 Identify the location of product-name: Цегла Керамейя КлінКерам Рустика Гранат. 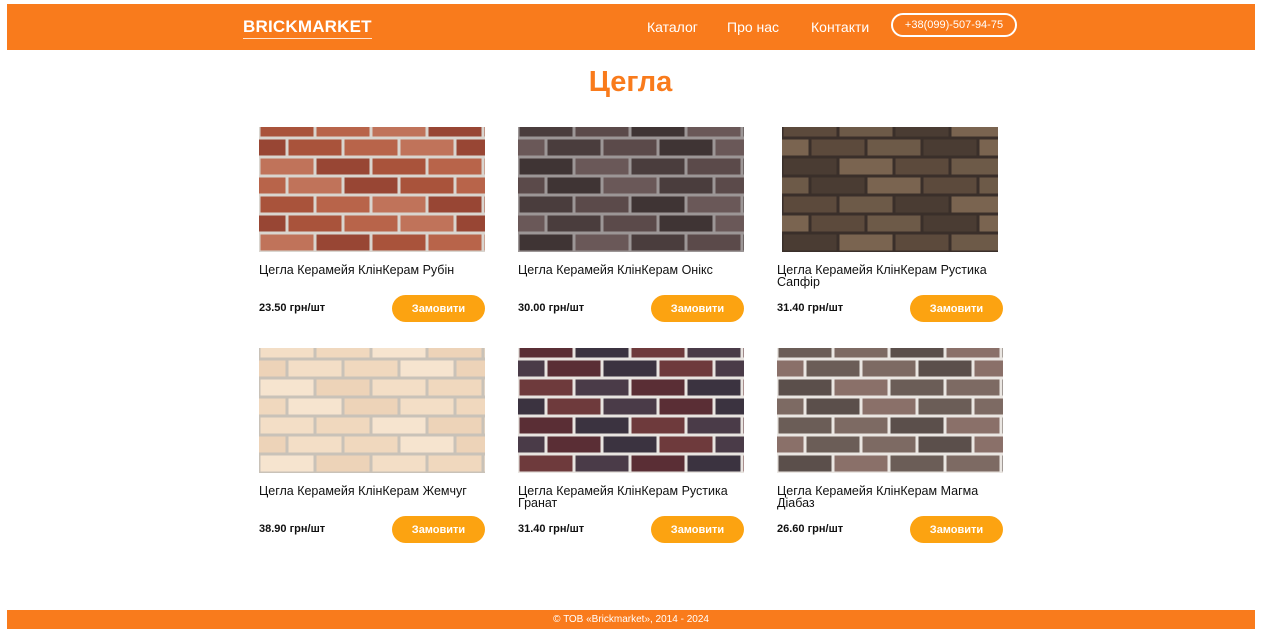
(638, 497).